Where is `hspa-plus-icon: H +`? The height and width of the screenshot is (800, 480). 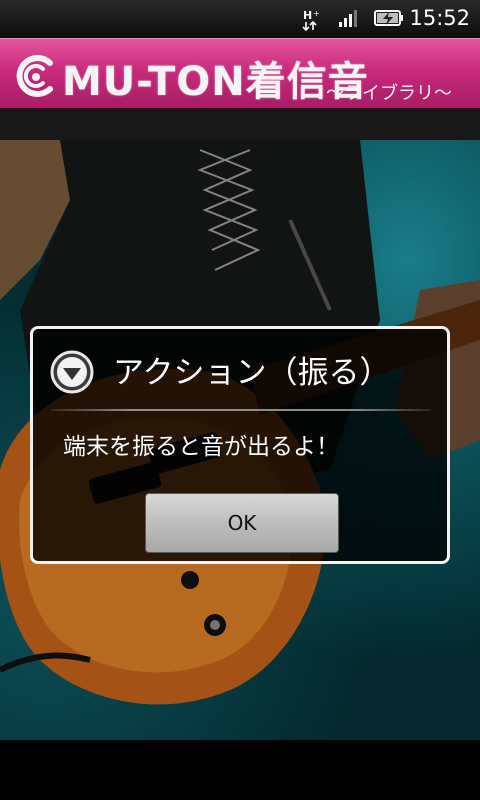 hspa-plus-icon: H + is located at coordinates (311, 20).